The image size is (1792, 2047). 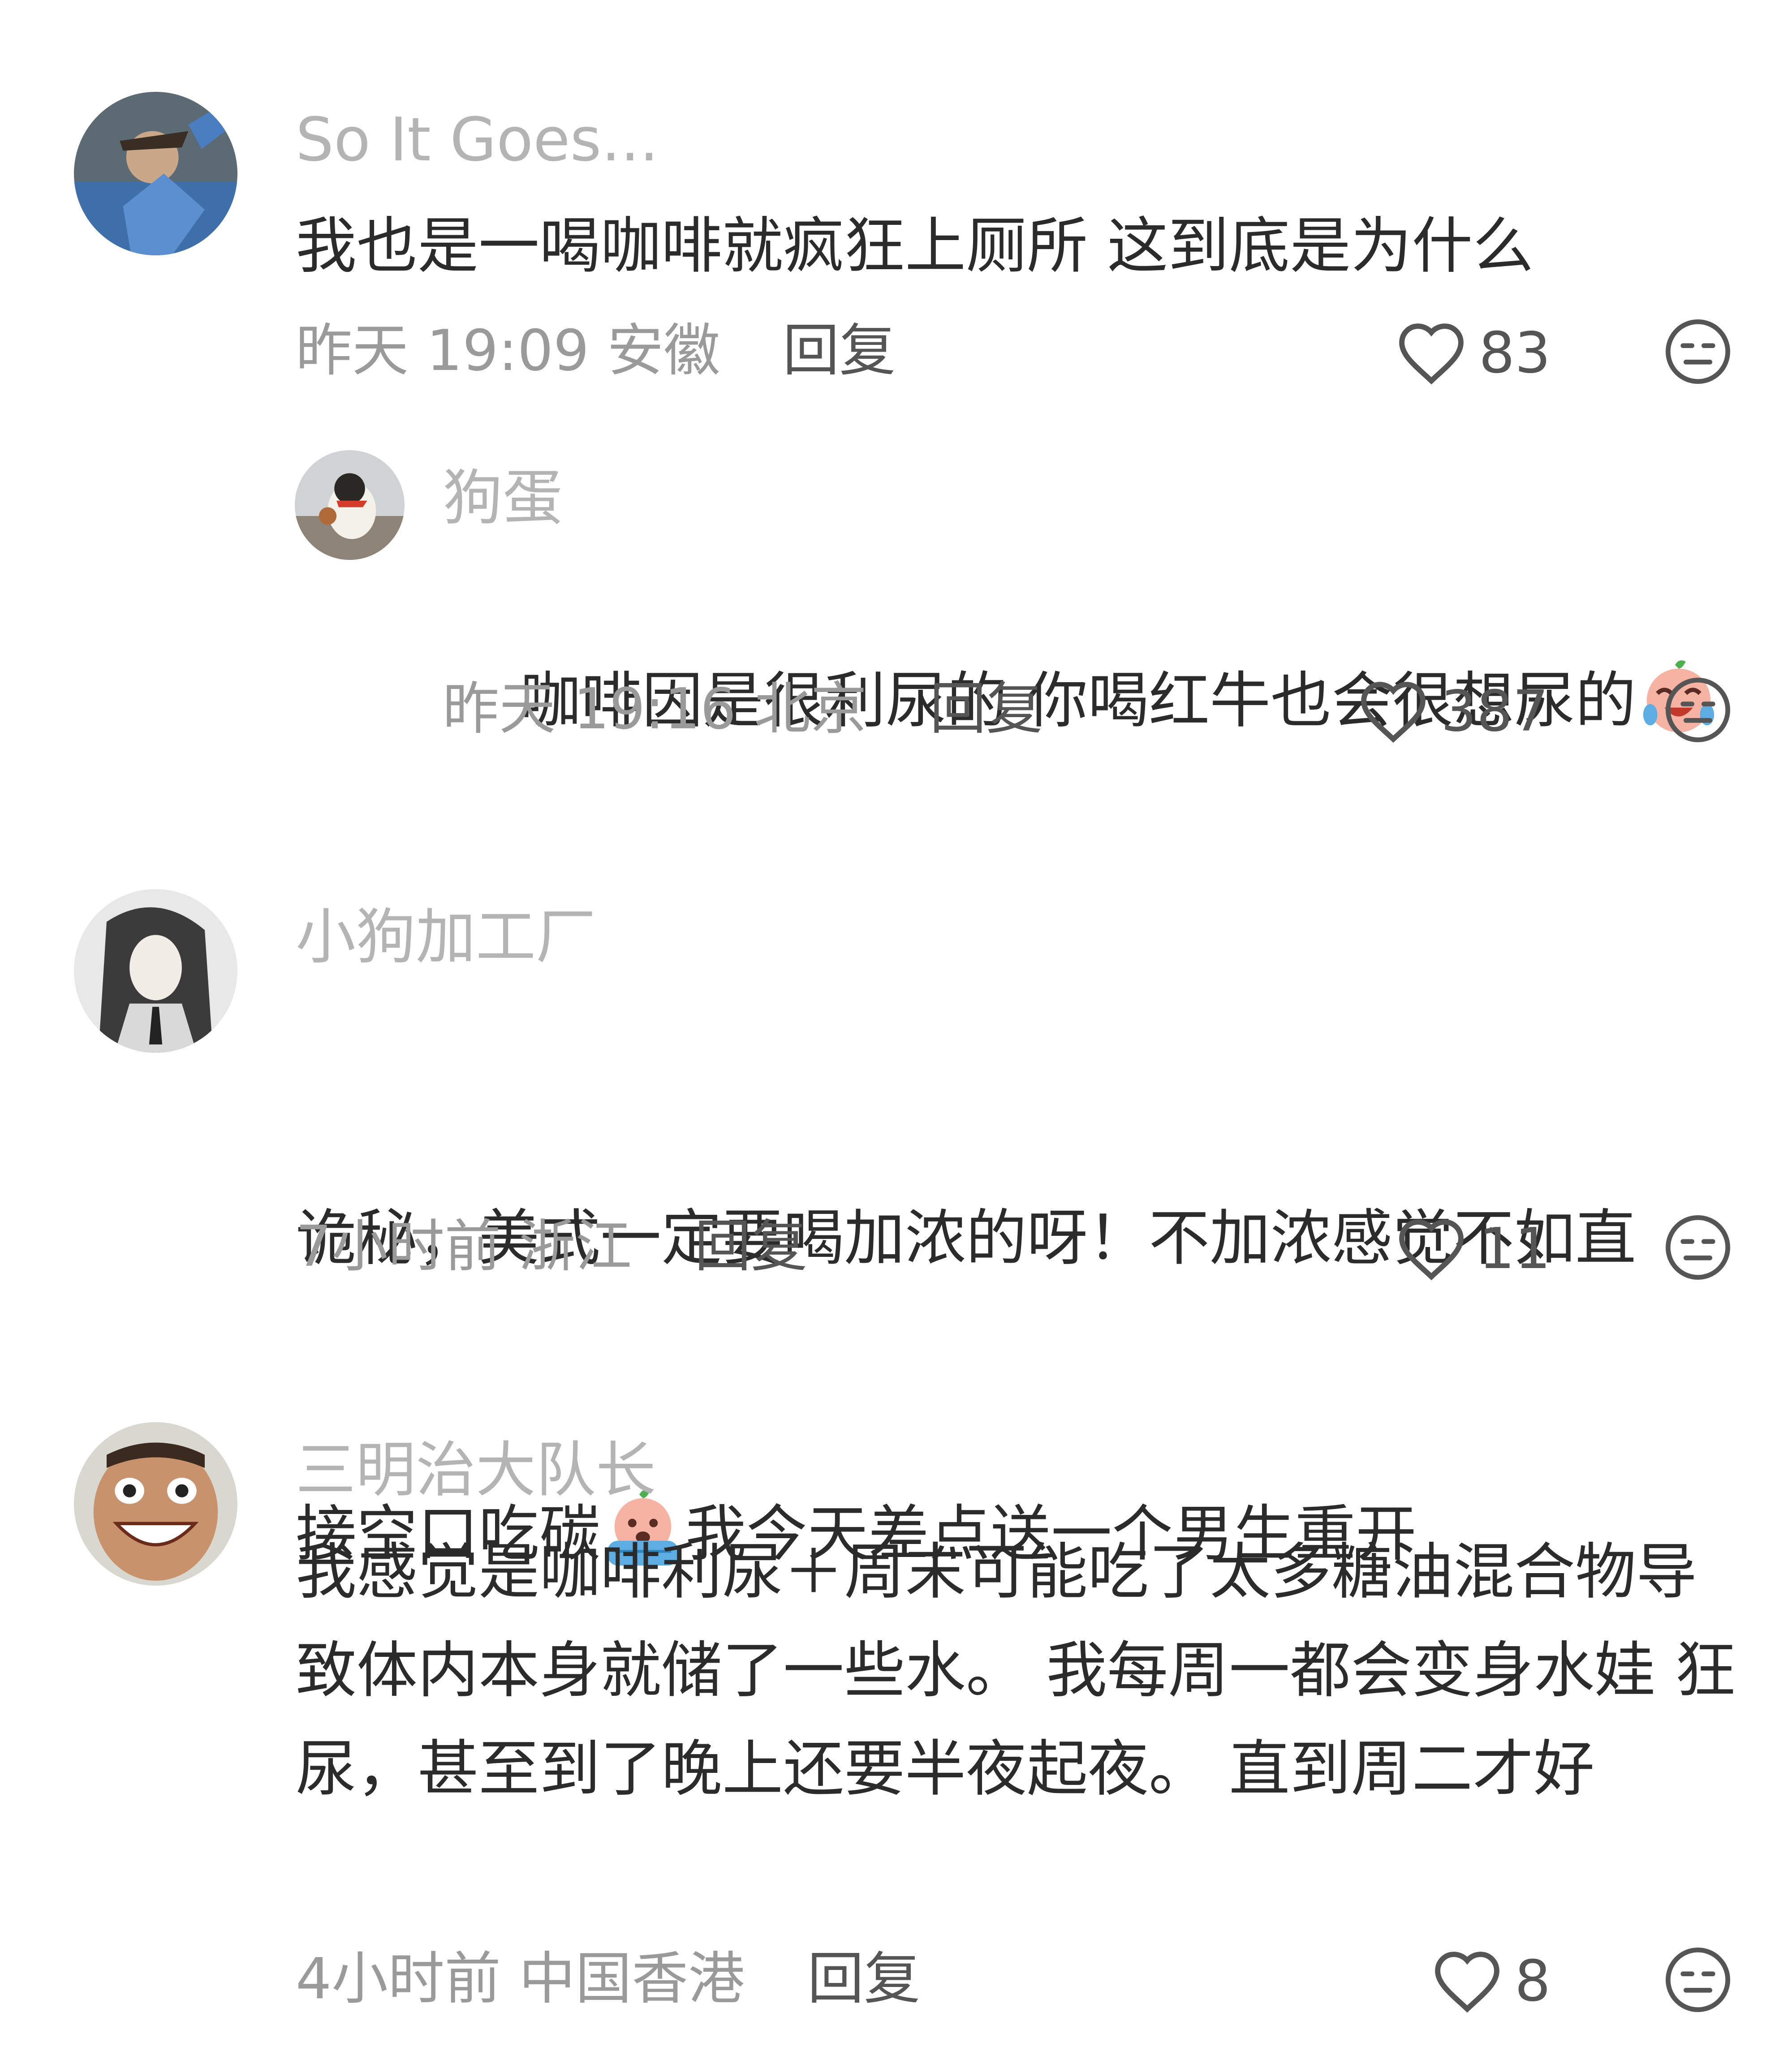 What do you see at coordinates (1515, 1248) in the screenshot?
I see `like-count: 11` at bounding box center [1515, 1248].